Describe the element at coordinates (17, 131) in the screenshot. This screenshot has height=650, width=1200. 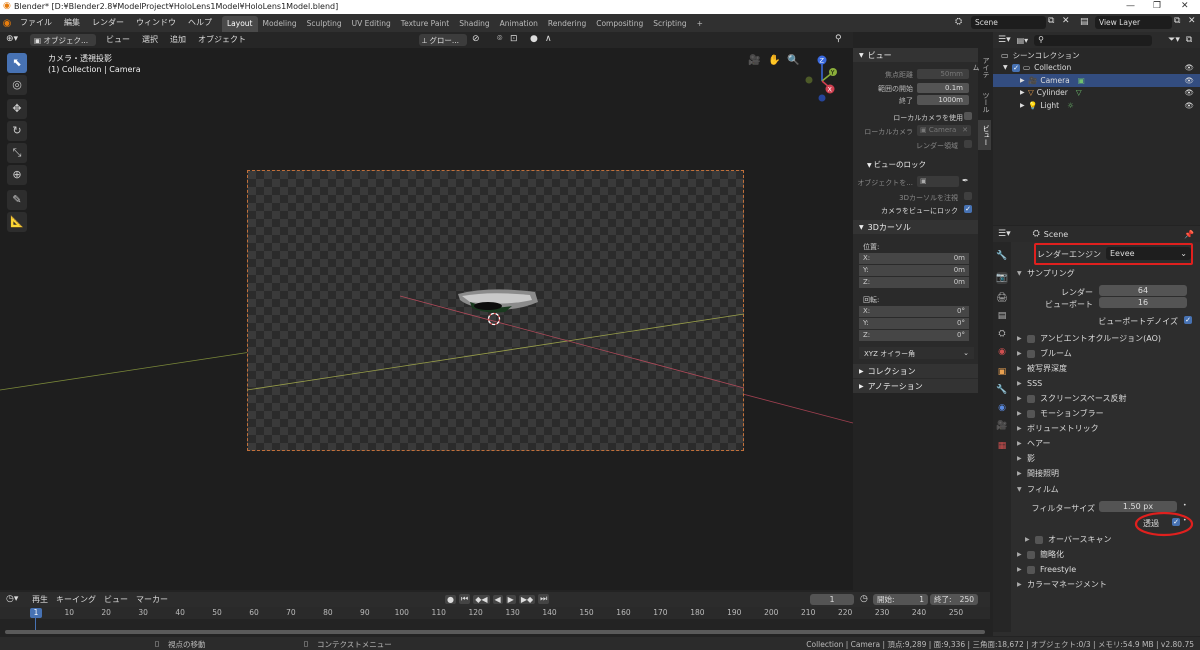
I see `rotate-tool-icon: ↻` at that location.